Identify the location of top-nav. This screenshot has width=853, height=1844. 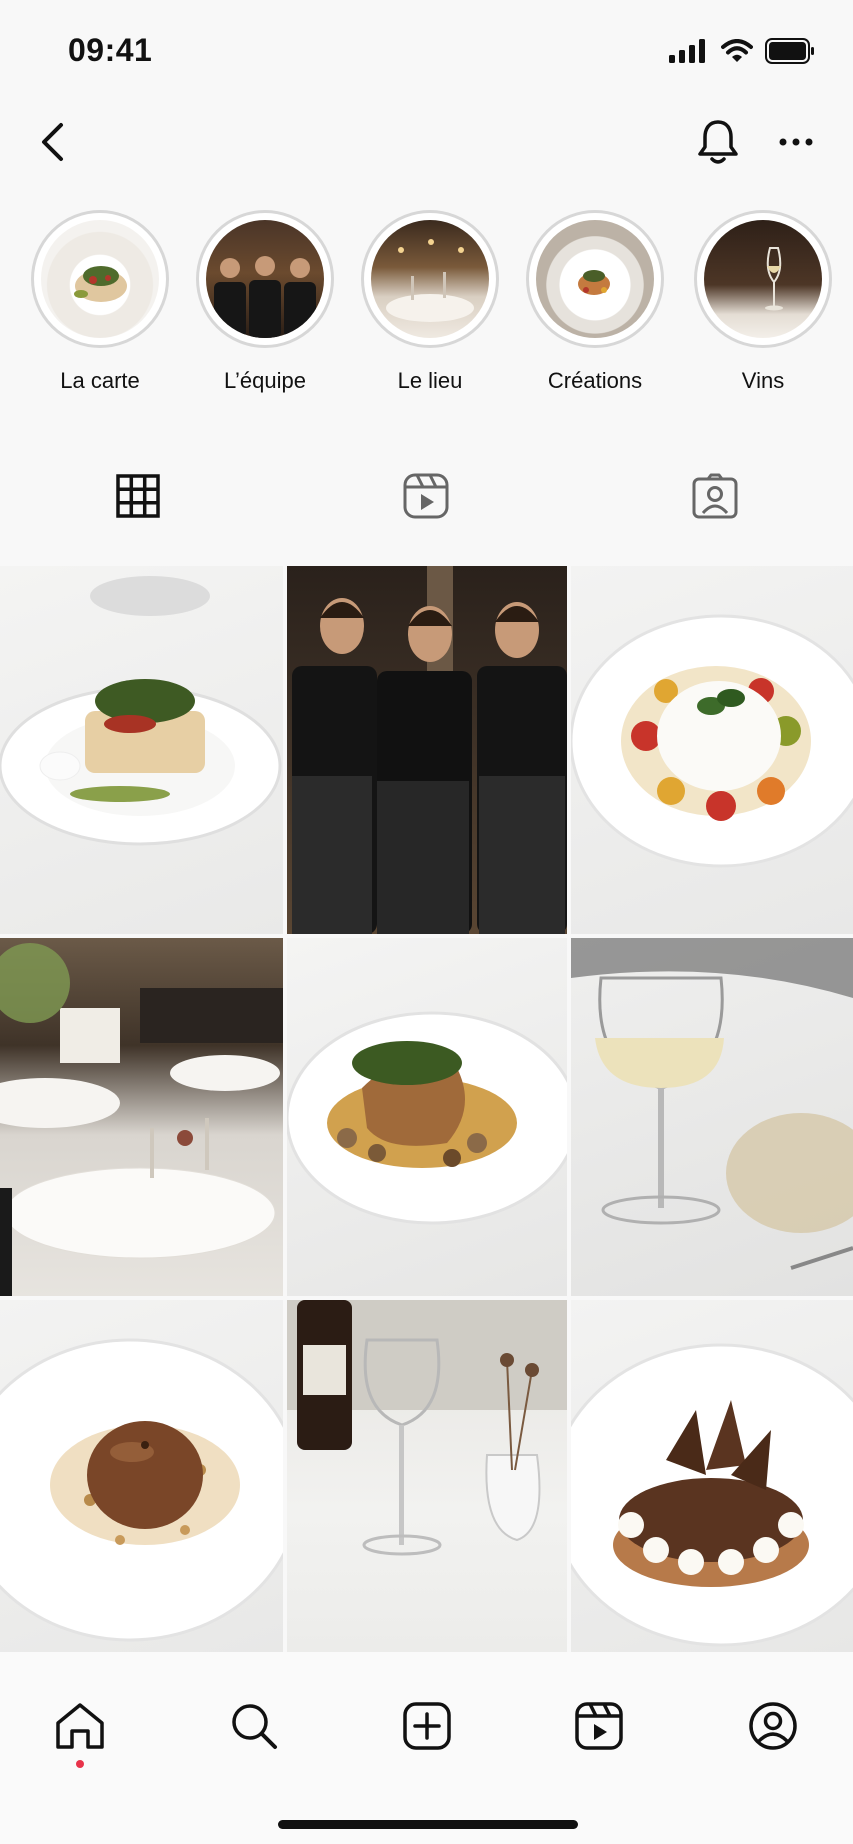
(426, 142).